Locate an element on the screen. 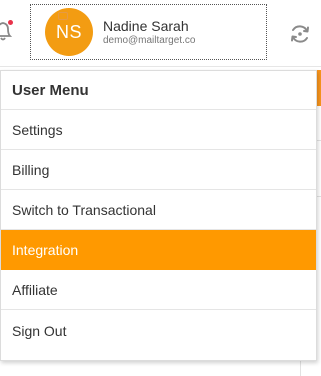 The width and height of the screenshot is (321, 376). avatar: NS is located at coordinates (69, 32).